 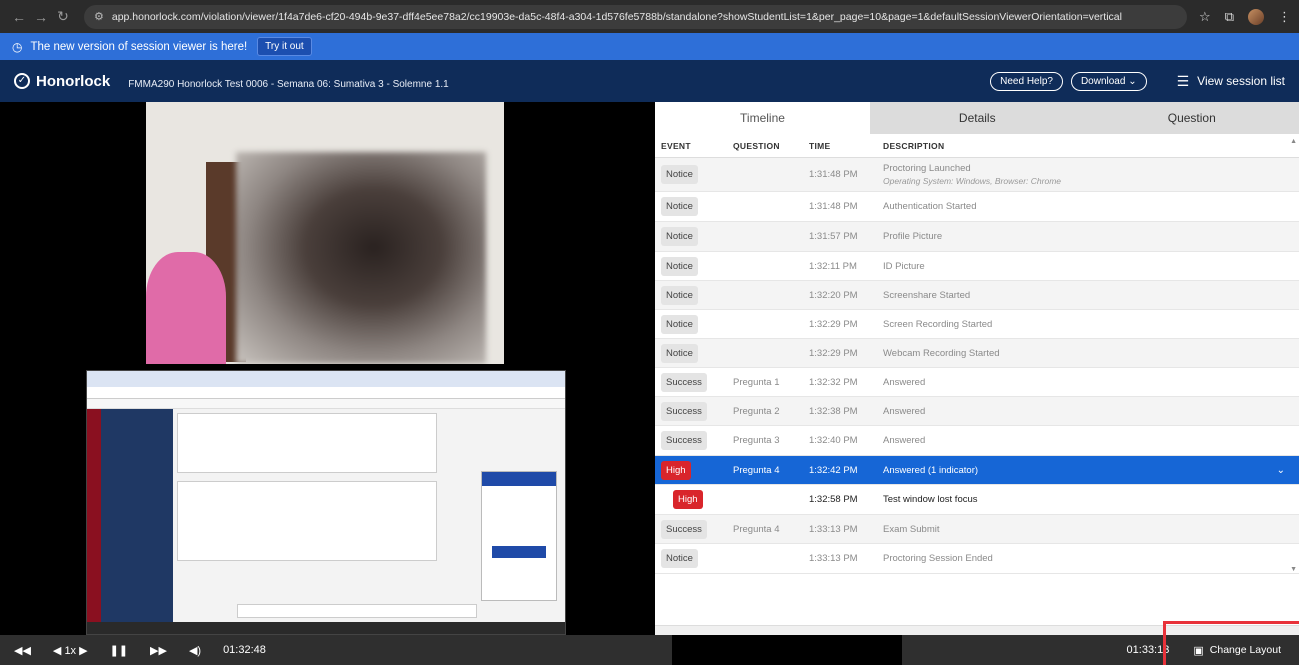 I want to click on table-row: Notice 1:32:11 PM ID Picture, so click(x=977, y=266).